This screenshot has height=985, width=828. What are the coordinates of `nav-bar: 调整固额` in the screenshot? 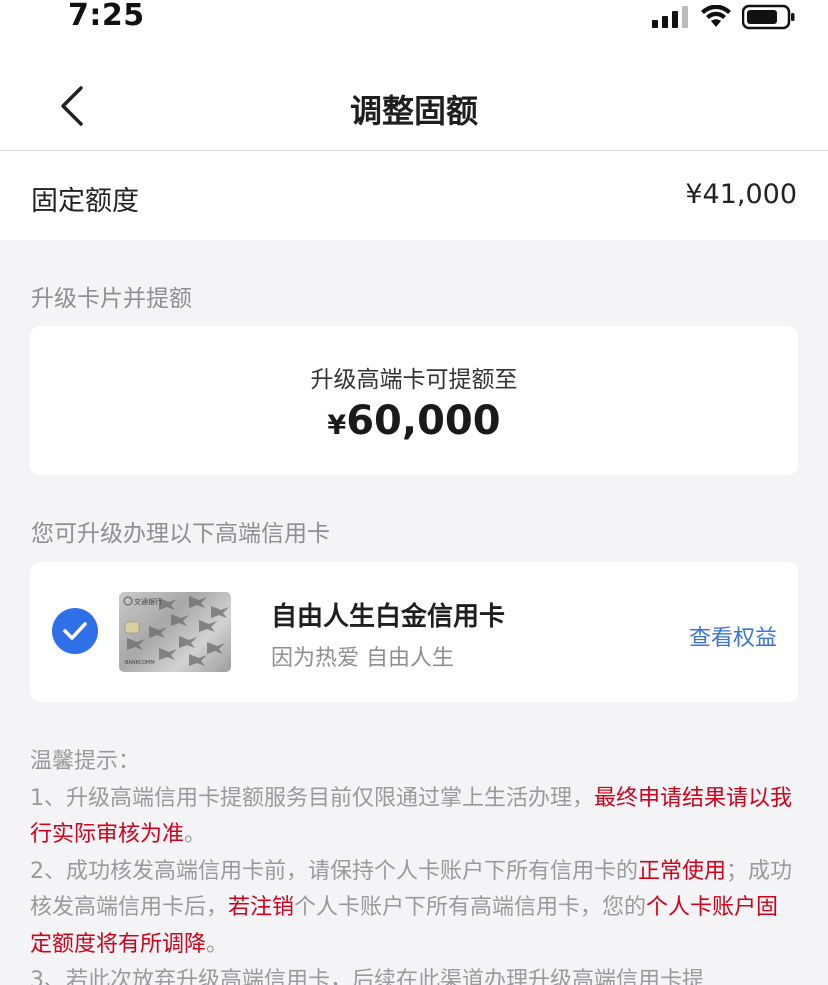 It's located at (414, 95).